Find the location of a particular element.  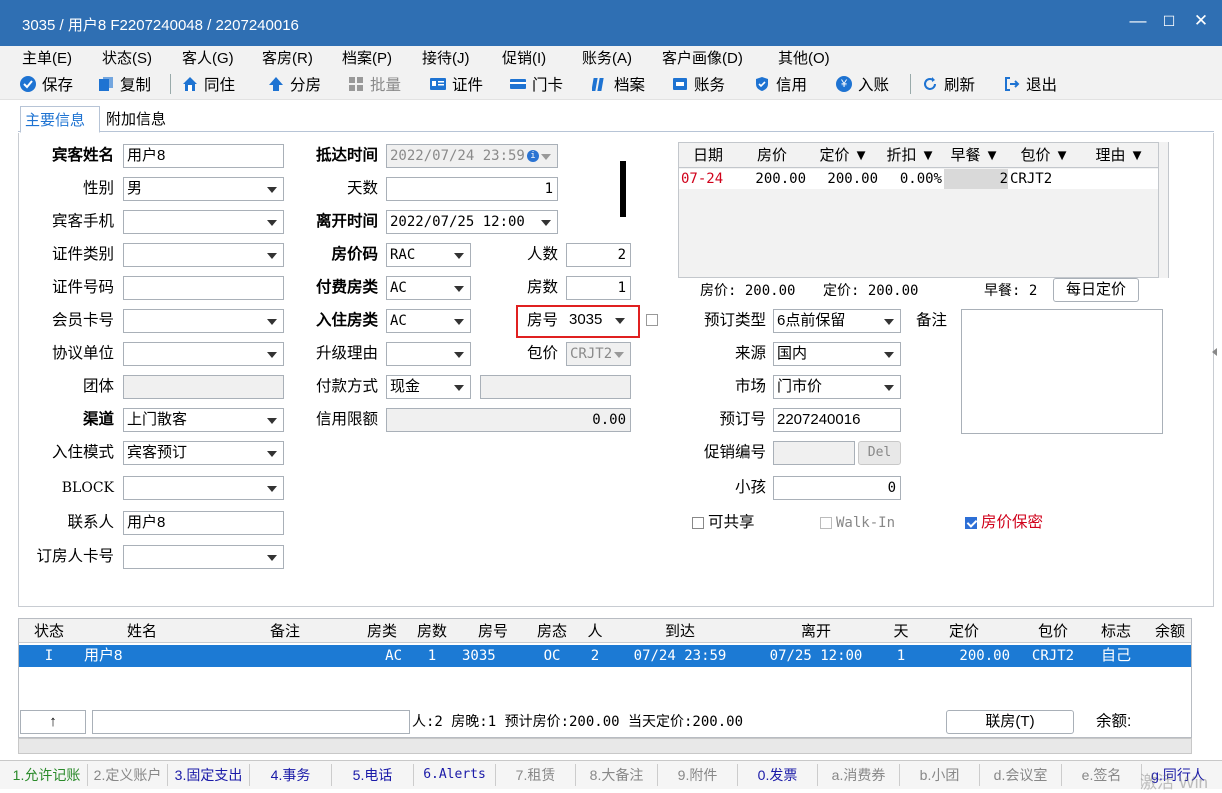

room-type-select: AC is located at coordinates (428, 321).